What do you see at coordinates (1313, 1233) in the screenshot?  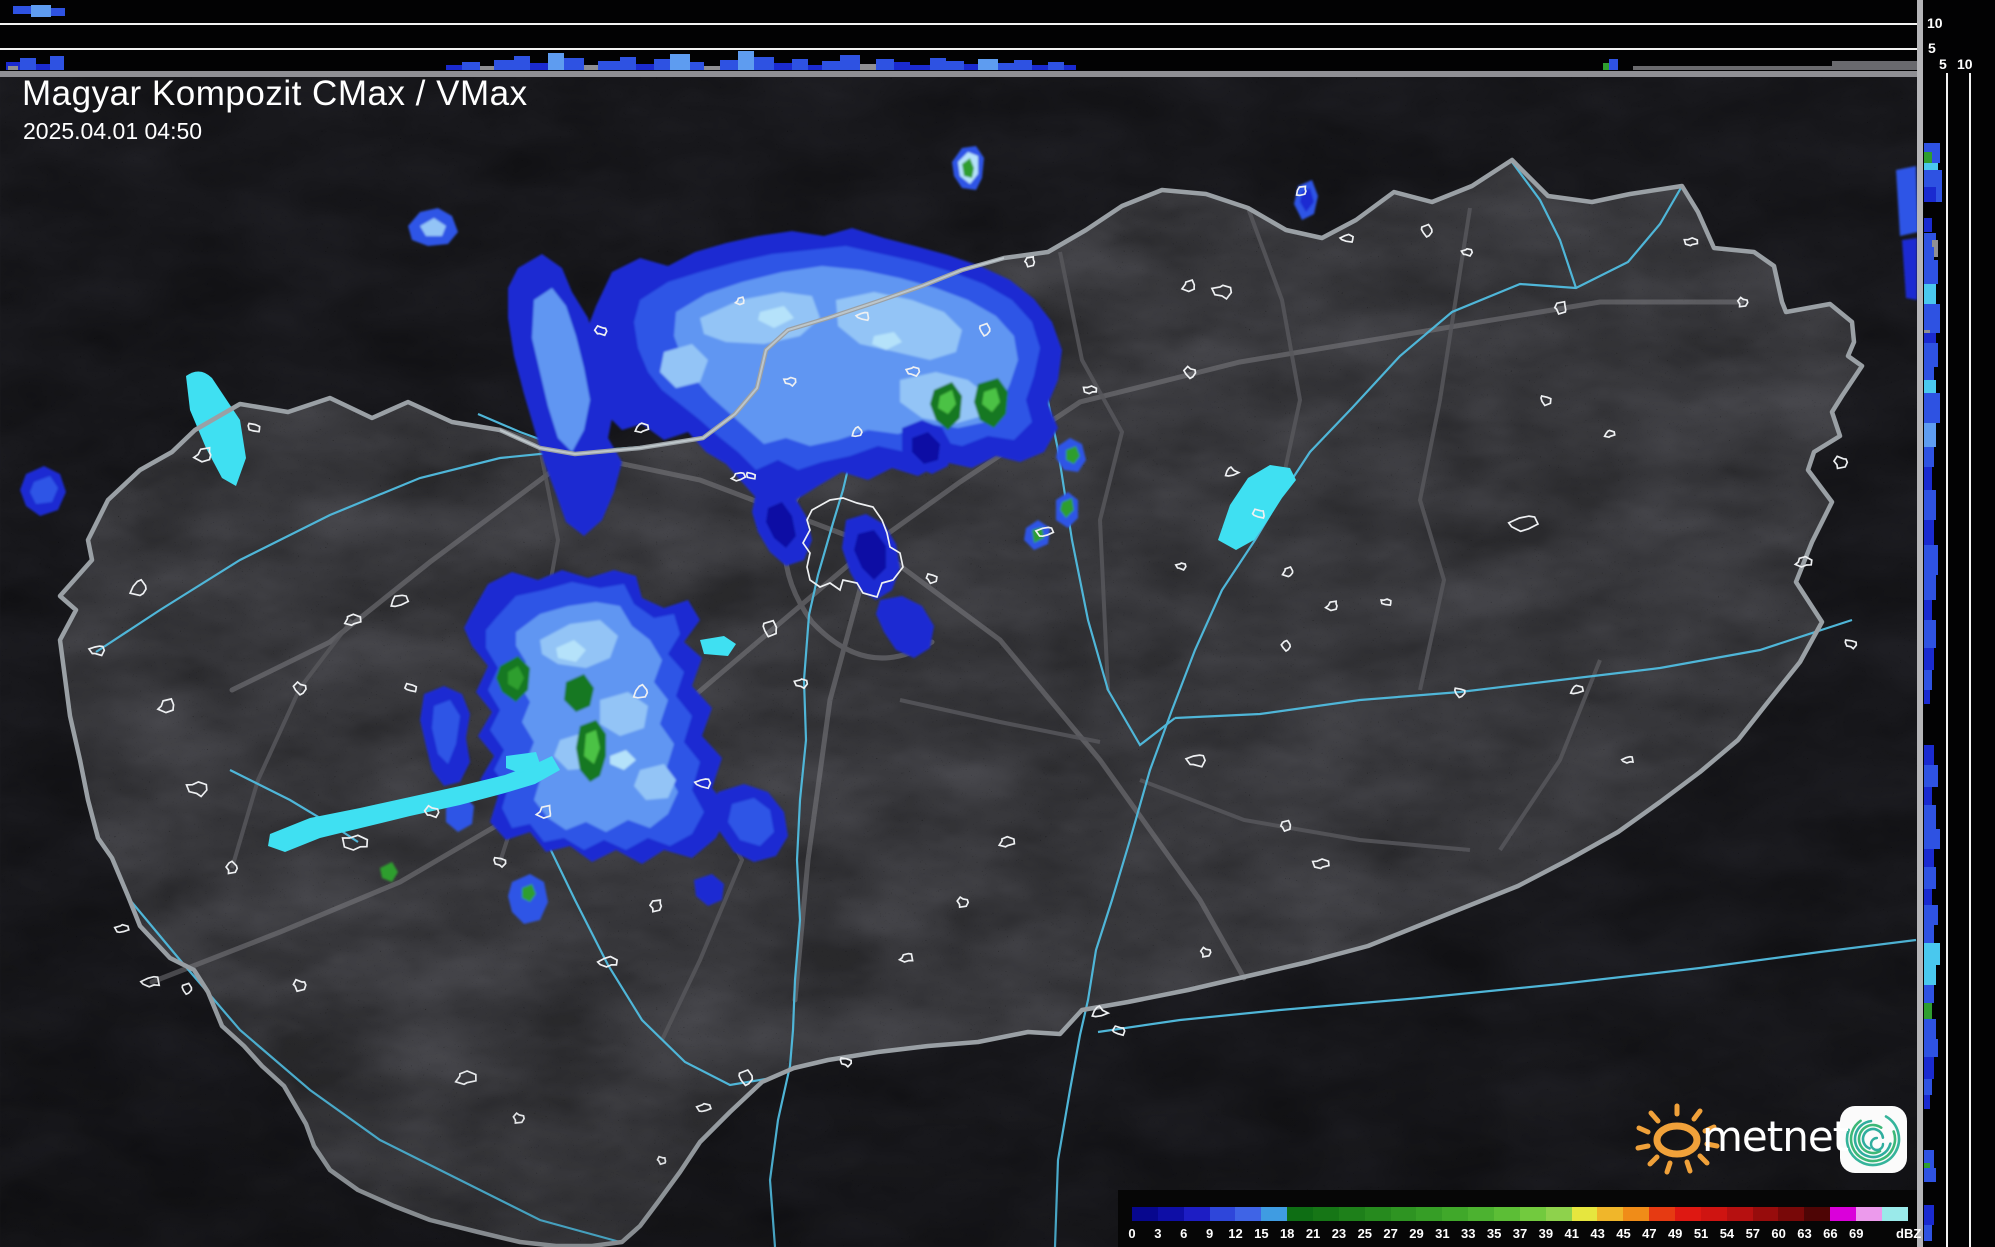 I see `legend-tick-label: 21` at bounding box center [1313, 1233].